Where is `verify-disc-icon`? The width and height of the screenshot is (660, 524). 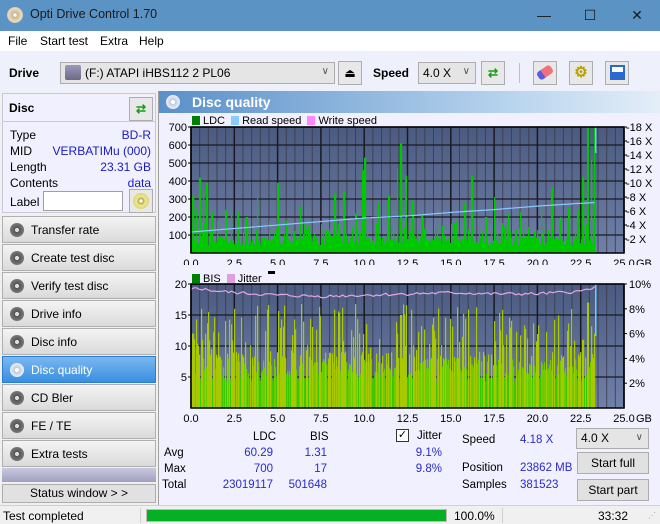 verify-disc-icon is located at coordinates (17, 286).